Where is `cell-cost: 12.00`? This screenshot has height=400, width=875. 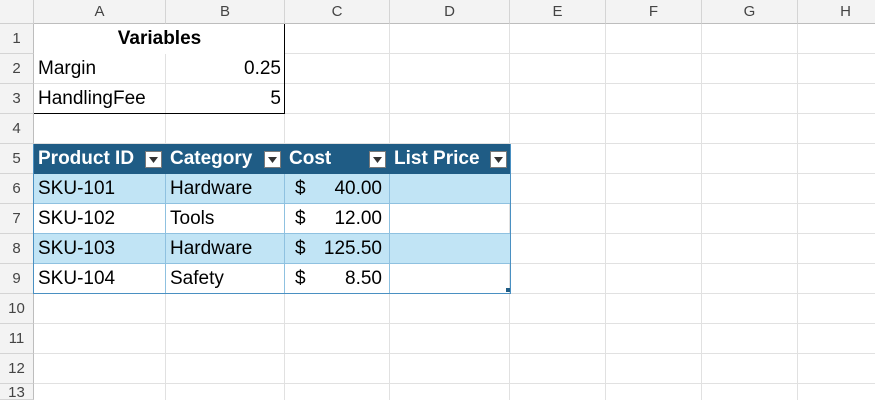 cell-cost: 12.00 is located at coordinates (348, 219).